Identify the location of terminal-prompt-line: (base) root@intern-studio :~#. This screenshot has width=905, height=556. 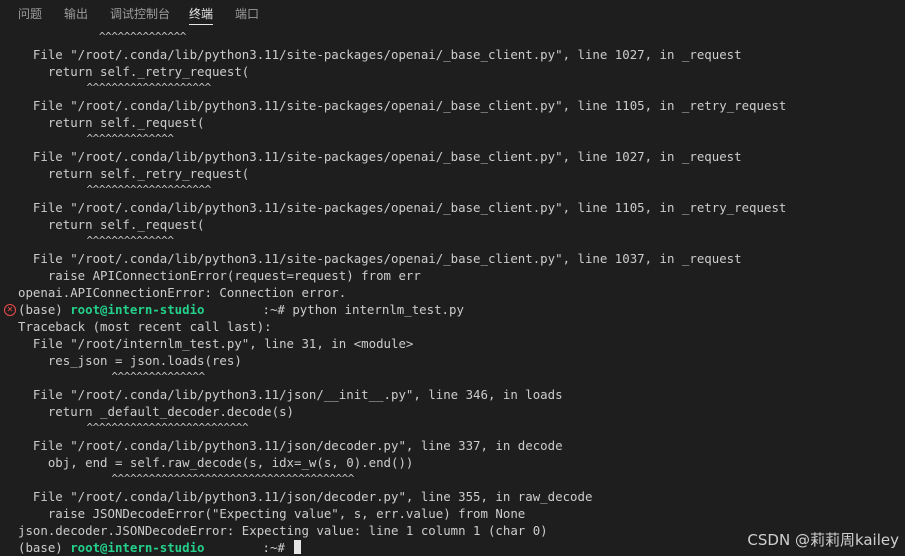
(160, 547).